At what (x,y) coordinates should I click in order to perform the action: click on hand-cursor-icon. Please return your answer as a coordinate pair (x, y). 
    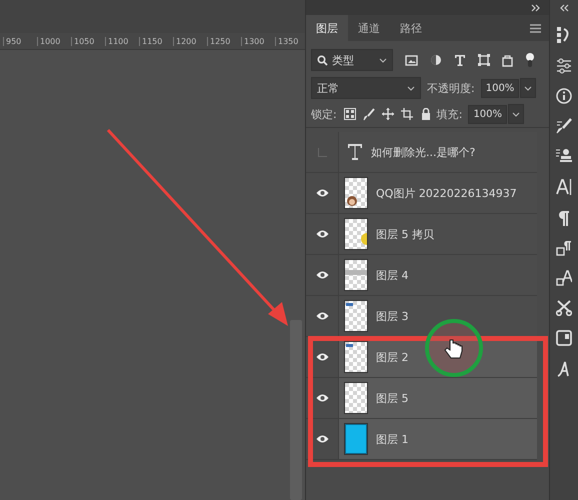
    Looking at the image, I should click on (453, 349).